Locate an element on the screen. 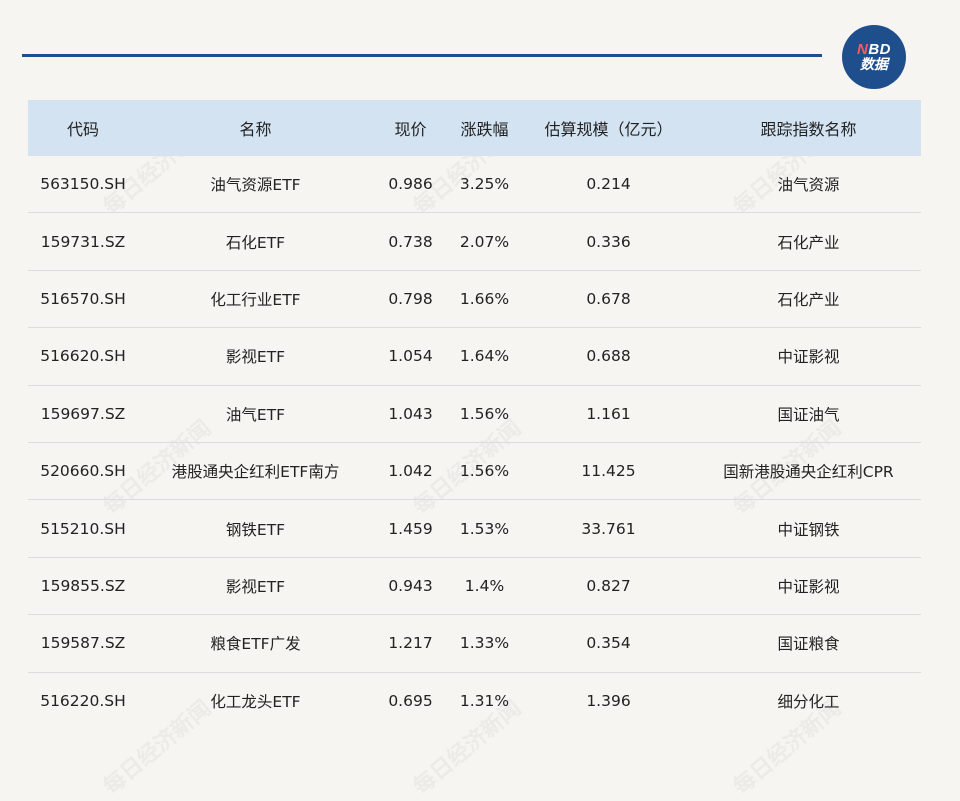  cell-code: 563150.SH is located at coordinates (83, 184).